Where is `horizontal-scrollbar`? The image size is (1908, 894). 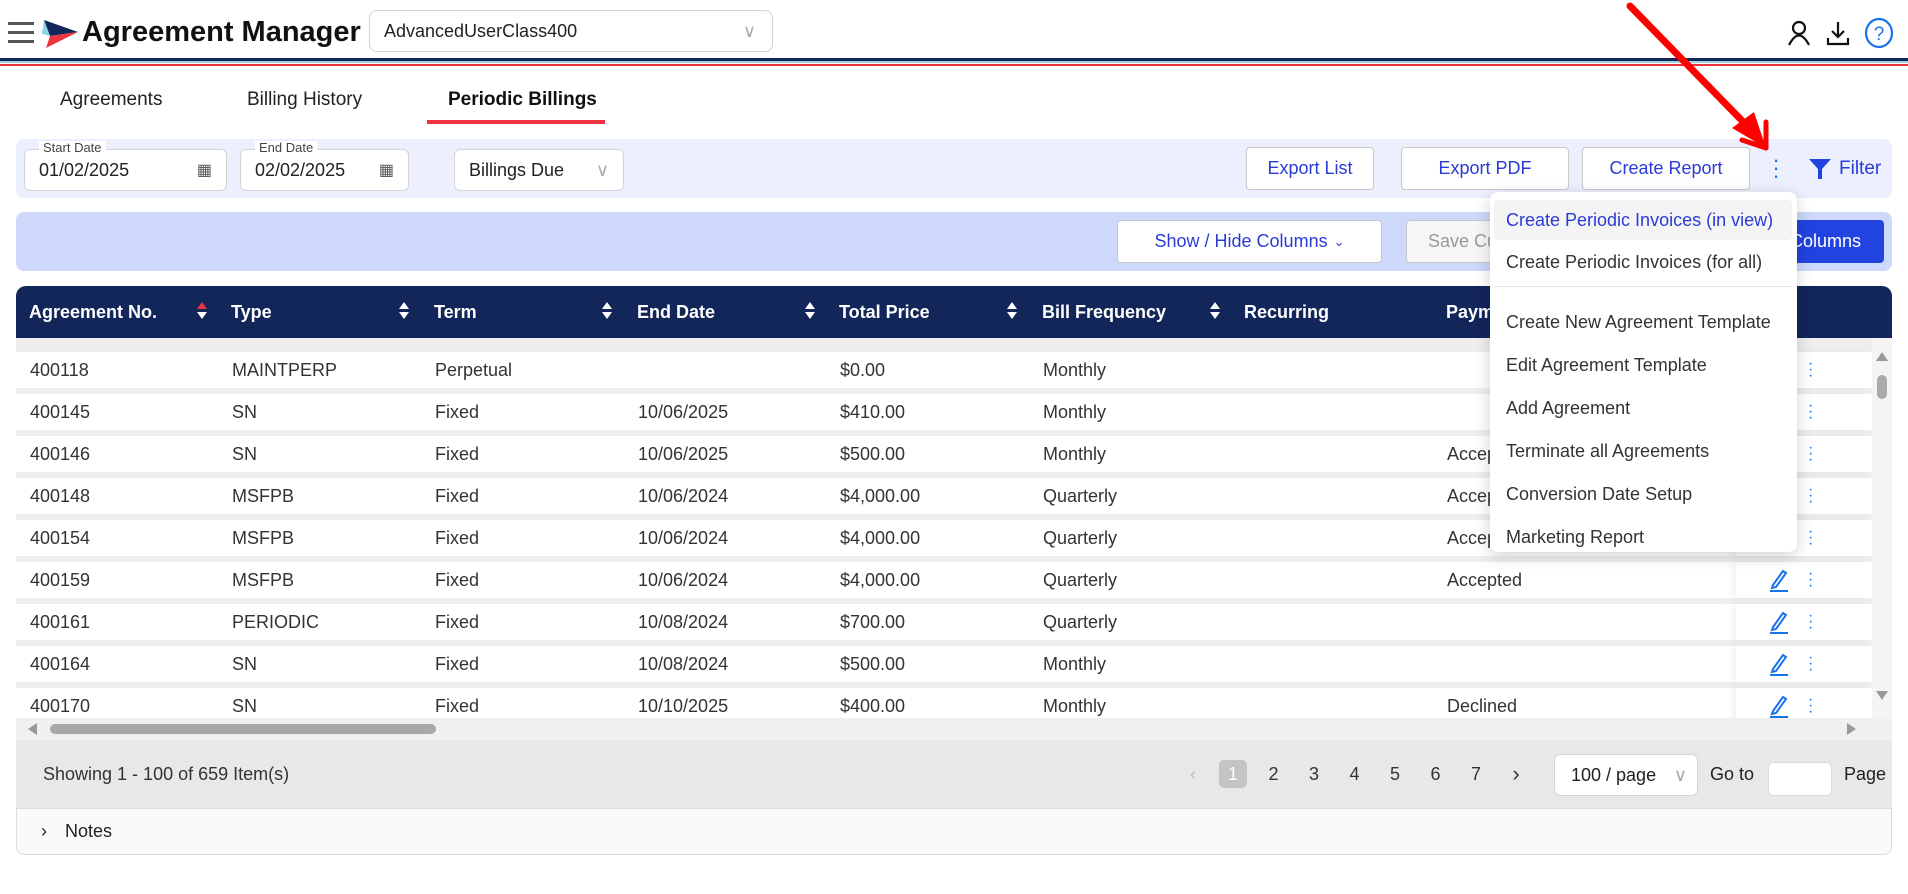
horizontal-scrollbar is located at coordinates (954, 729).